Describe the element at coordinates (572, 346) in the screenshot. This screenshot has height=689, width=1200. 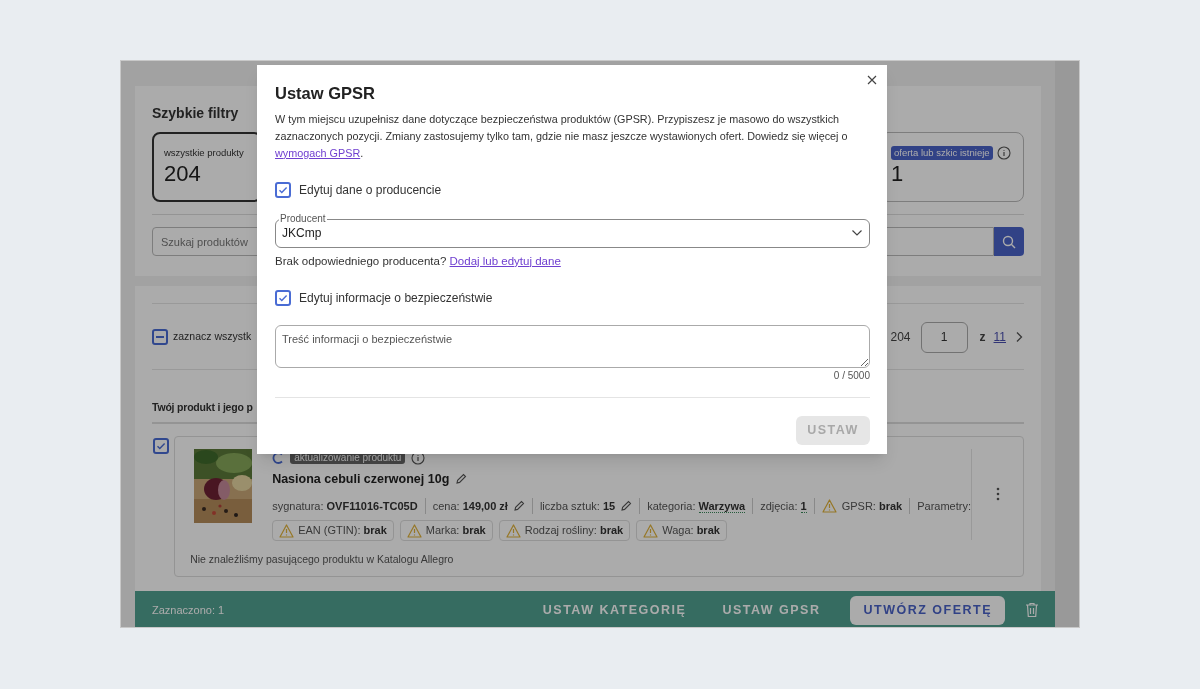
I see `safety-info-field: Treść informacji o bezpieczeństwie` at that location.